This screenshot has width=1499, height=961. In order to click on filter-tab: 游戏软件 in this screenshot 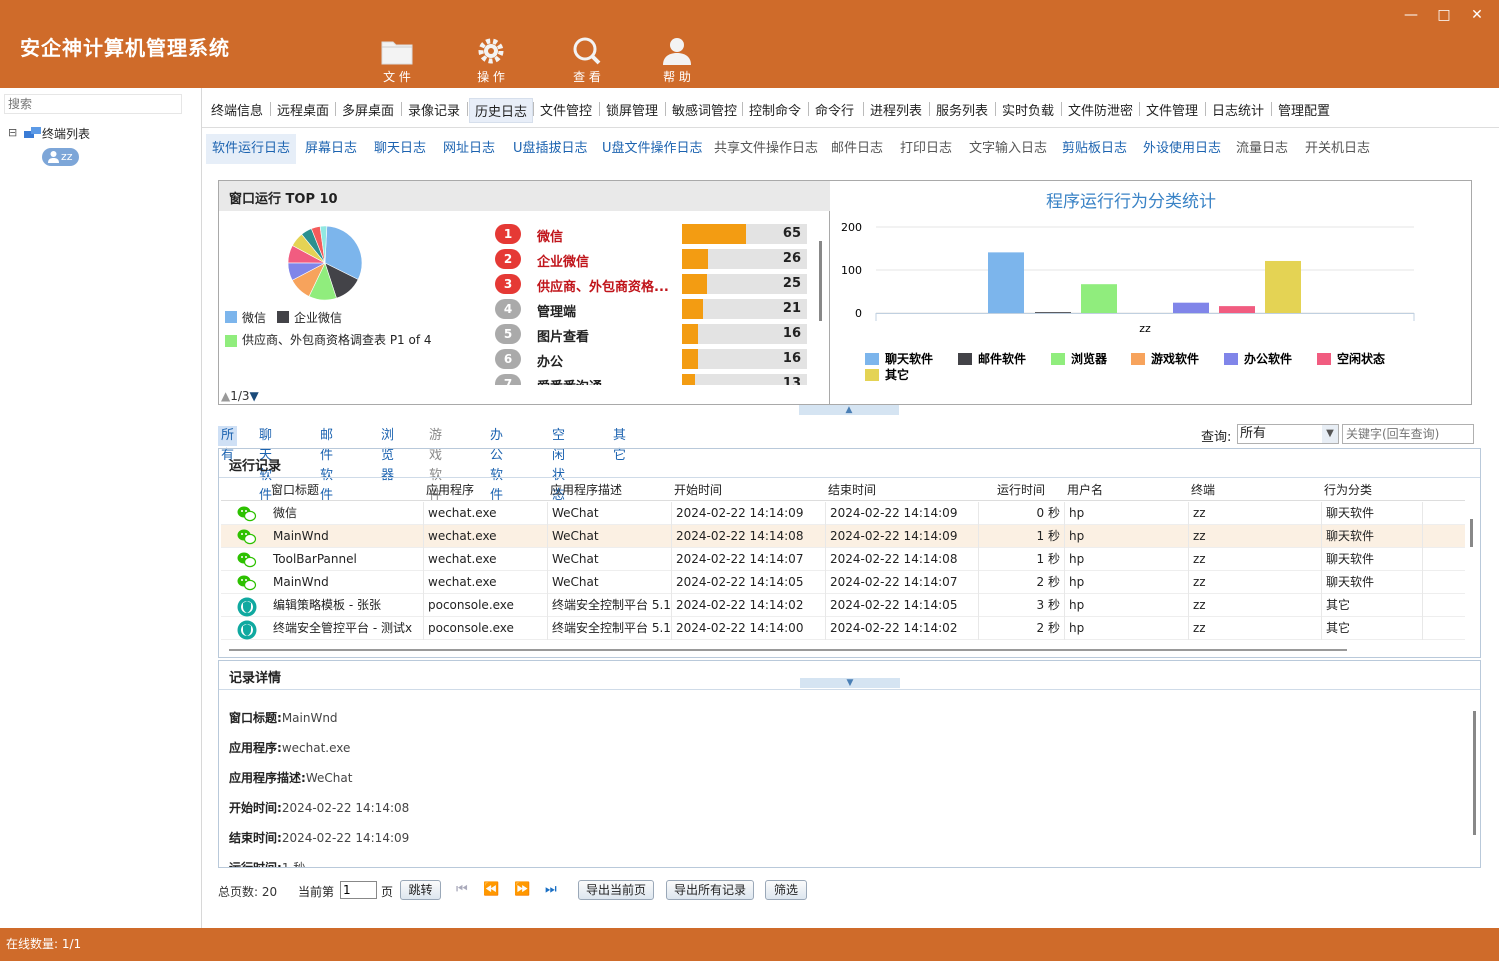, I will do `click(435, 464)`.